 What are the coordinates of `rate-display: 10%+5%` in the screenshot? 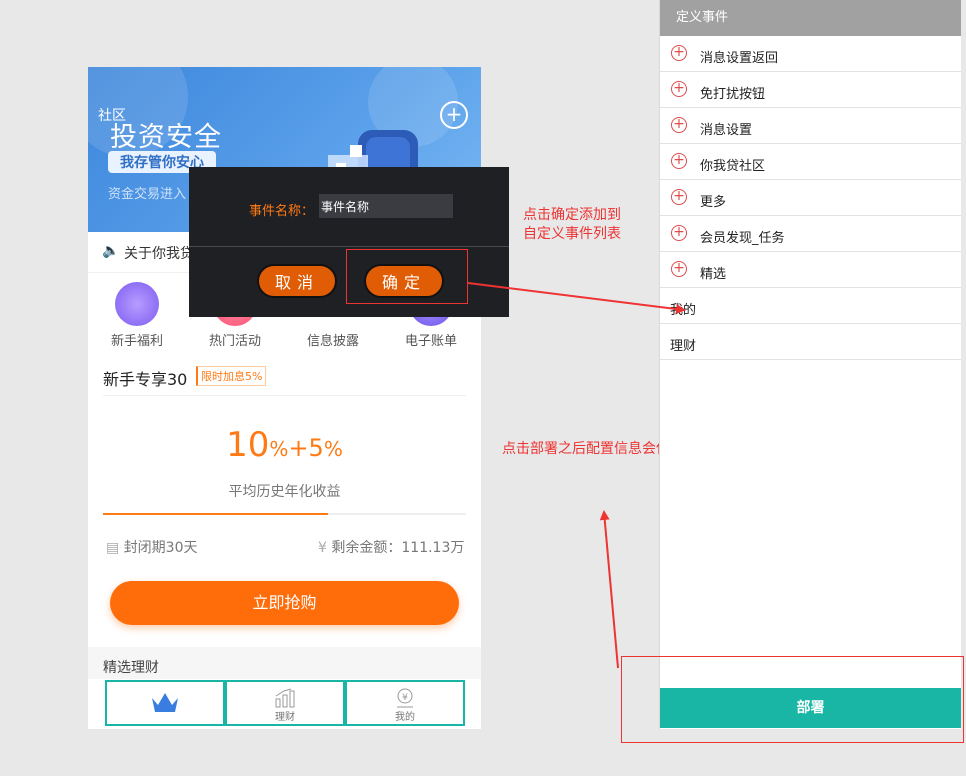 It's located at (284, 445).